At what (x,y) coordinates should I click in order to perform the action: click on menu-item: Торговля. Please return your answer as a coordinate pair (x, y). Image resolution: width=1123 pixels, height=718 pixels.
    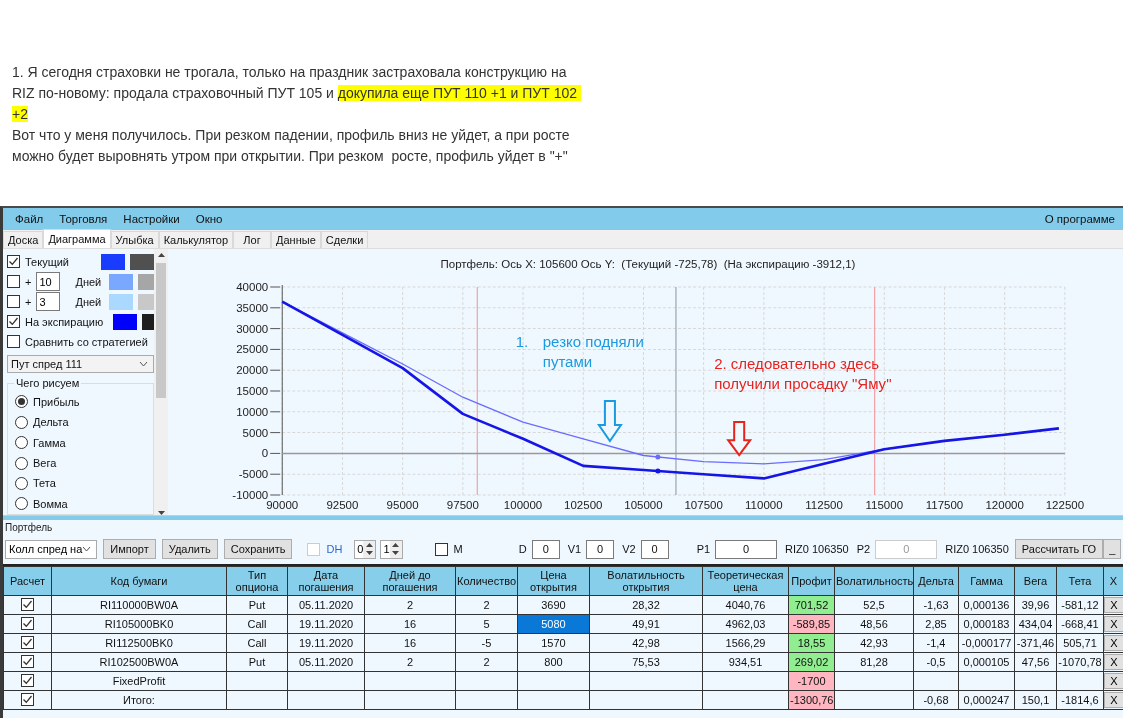
    Looking at the image, I should click on (83, 219).